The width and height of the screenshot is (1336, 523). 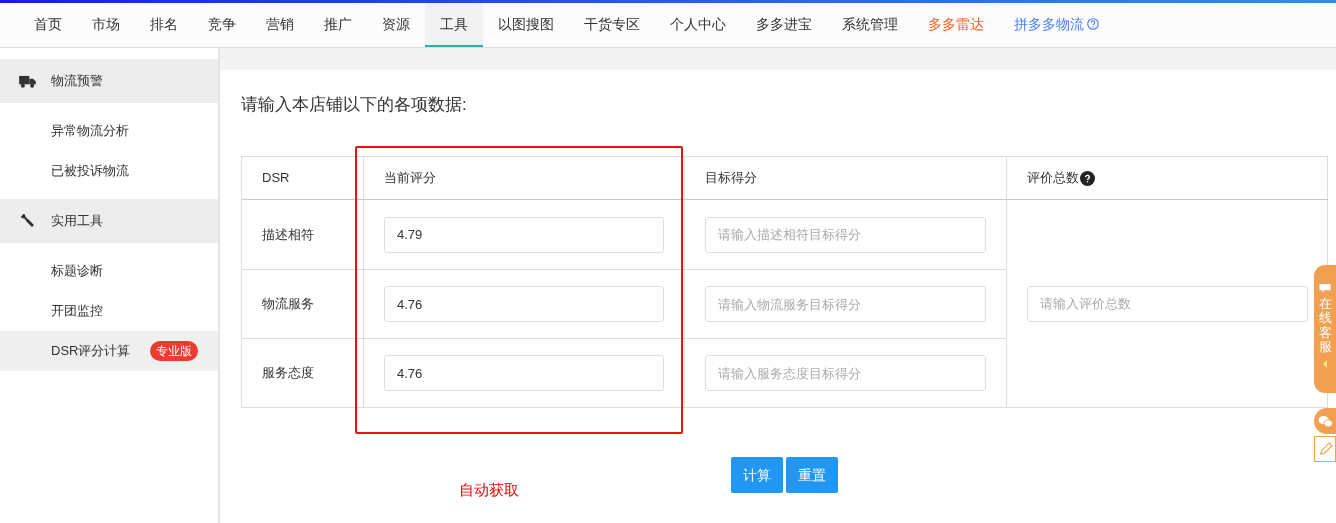 I want to click on nav-tab: 拼多多物流, so click(x=1056, y=25).